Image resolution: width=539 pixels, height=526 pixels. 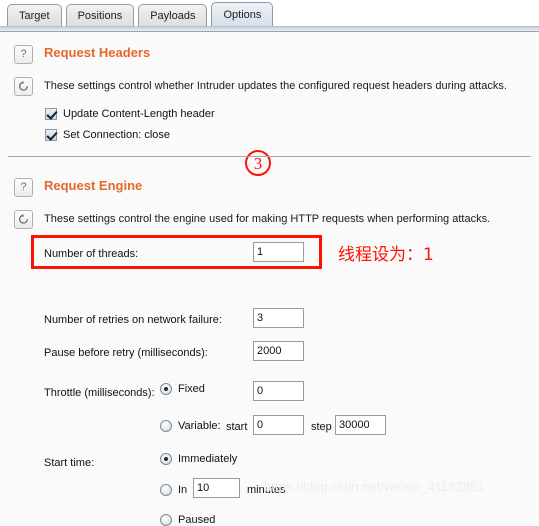 What do you see at coordinates (133, 320) in the screenshot?
I see `retries-label: Number of retries on network failure:` at bounding box center [133, 320].